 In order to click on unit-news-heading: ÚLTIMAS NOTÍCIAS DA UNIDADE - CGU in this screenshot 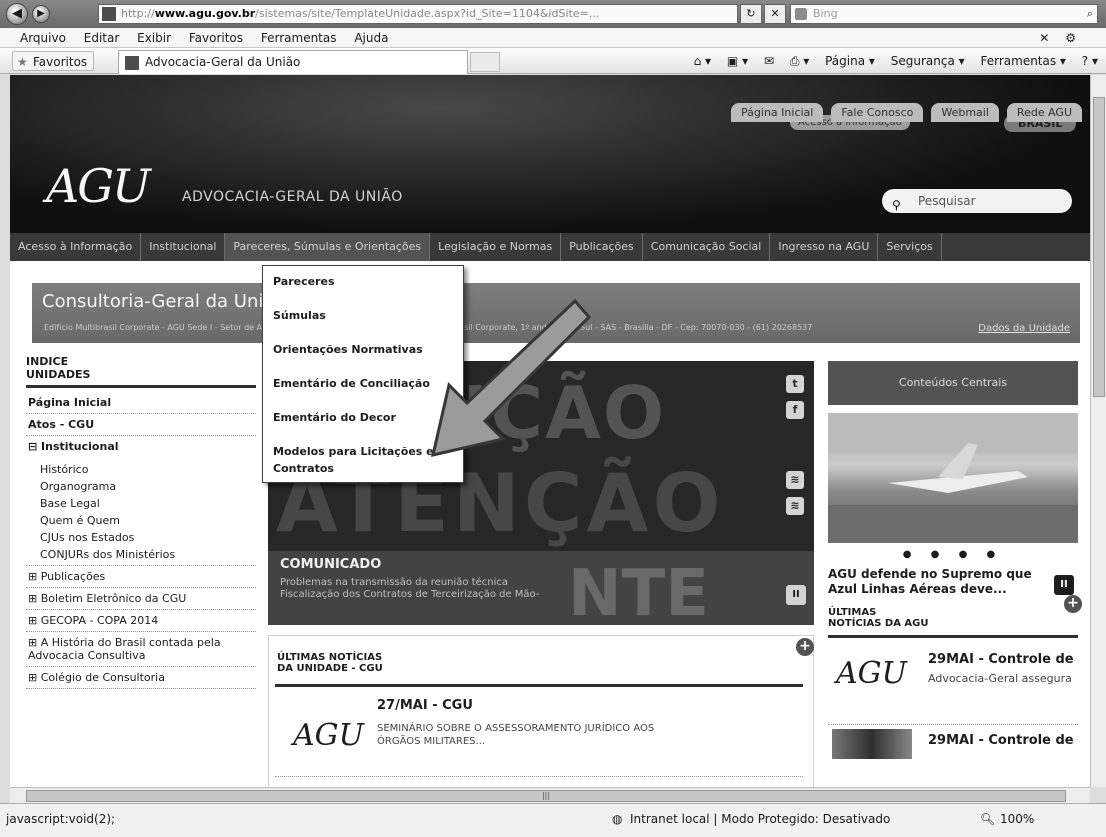, I will do `click(330, 663)`.